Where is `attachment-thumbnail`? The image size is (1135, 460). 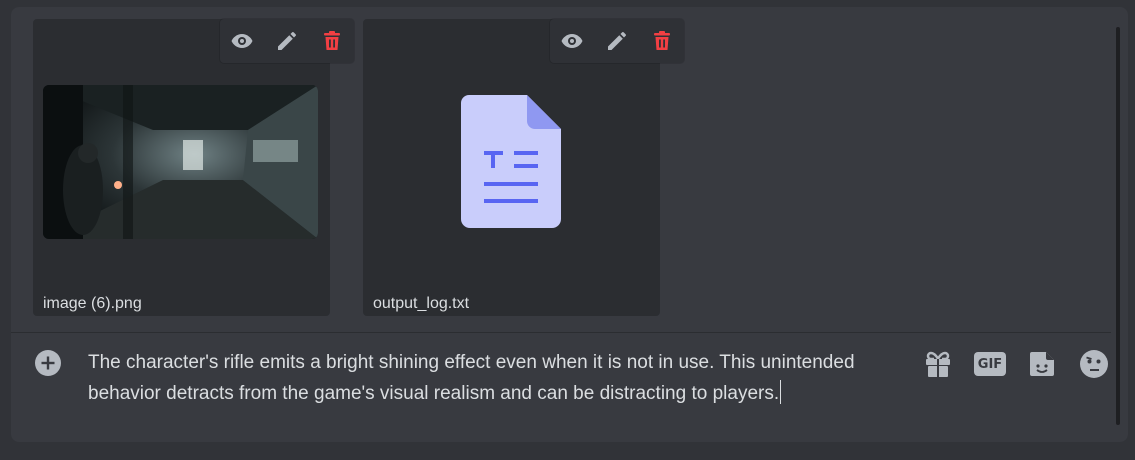 attachment-thumbnail is located at coordinates (180, 162).